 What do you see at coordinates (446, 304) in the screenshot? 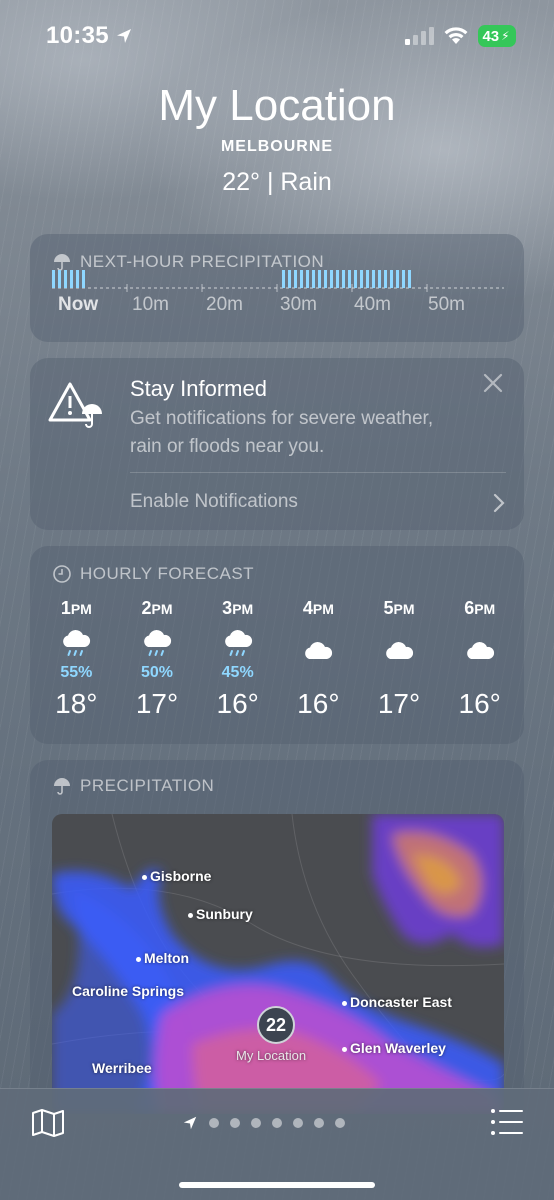
I see `tick-label: 50m` at bounding box center [446, 304].